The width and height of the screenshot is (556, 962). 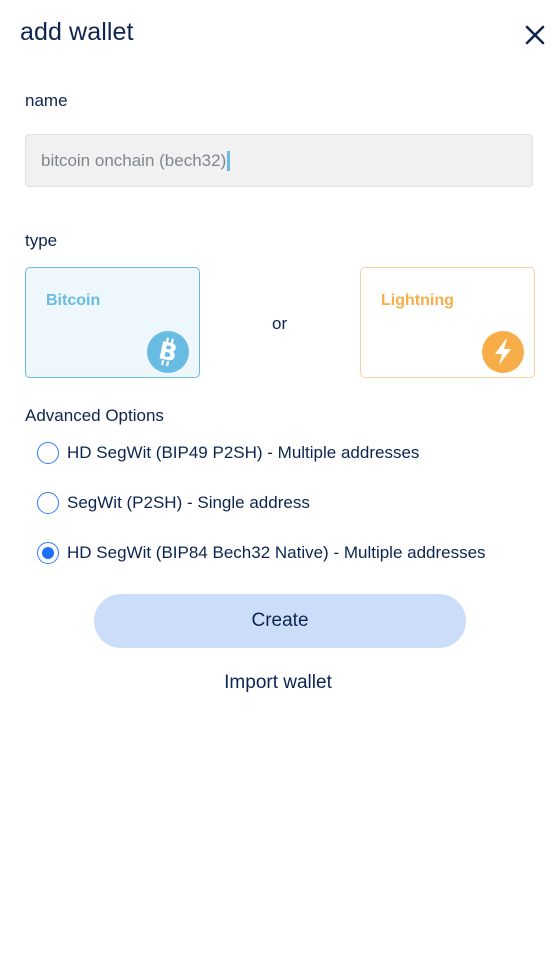 I want to click on name-label: name, so click(x=46, y=100).